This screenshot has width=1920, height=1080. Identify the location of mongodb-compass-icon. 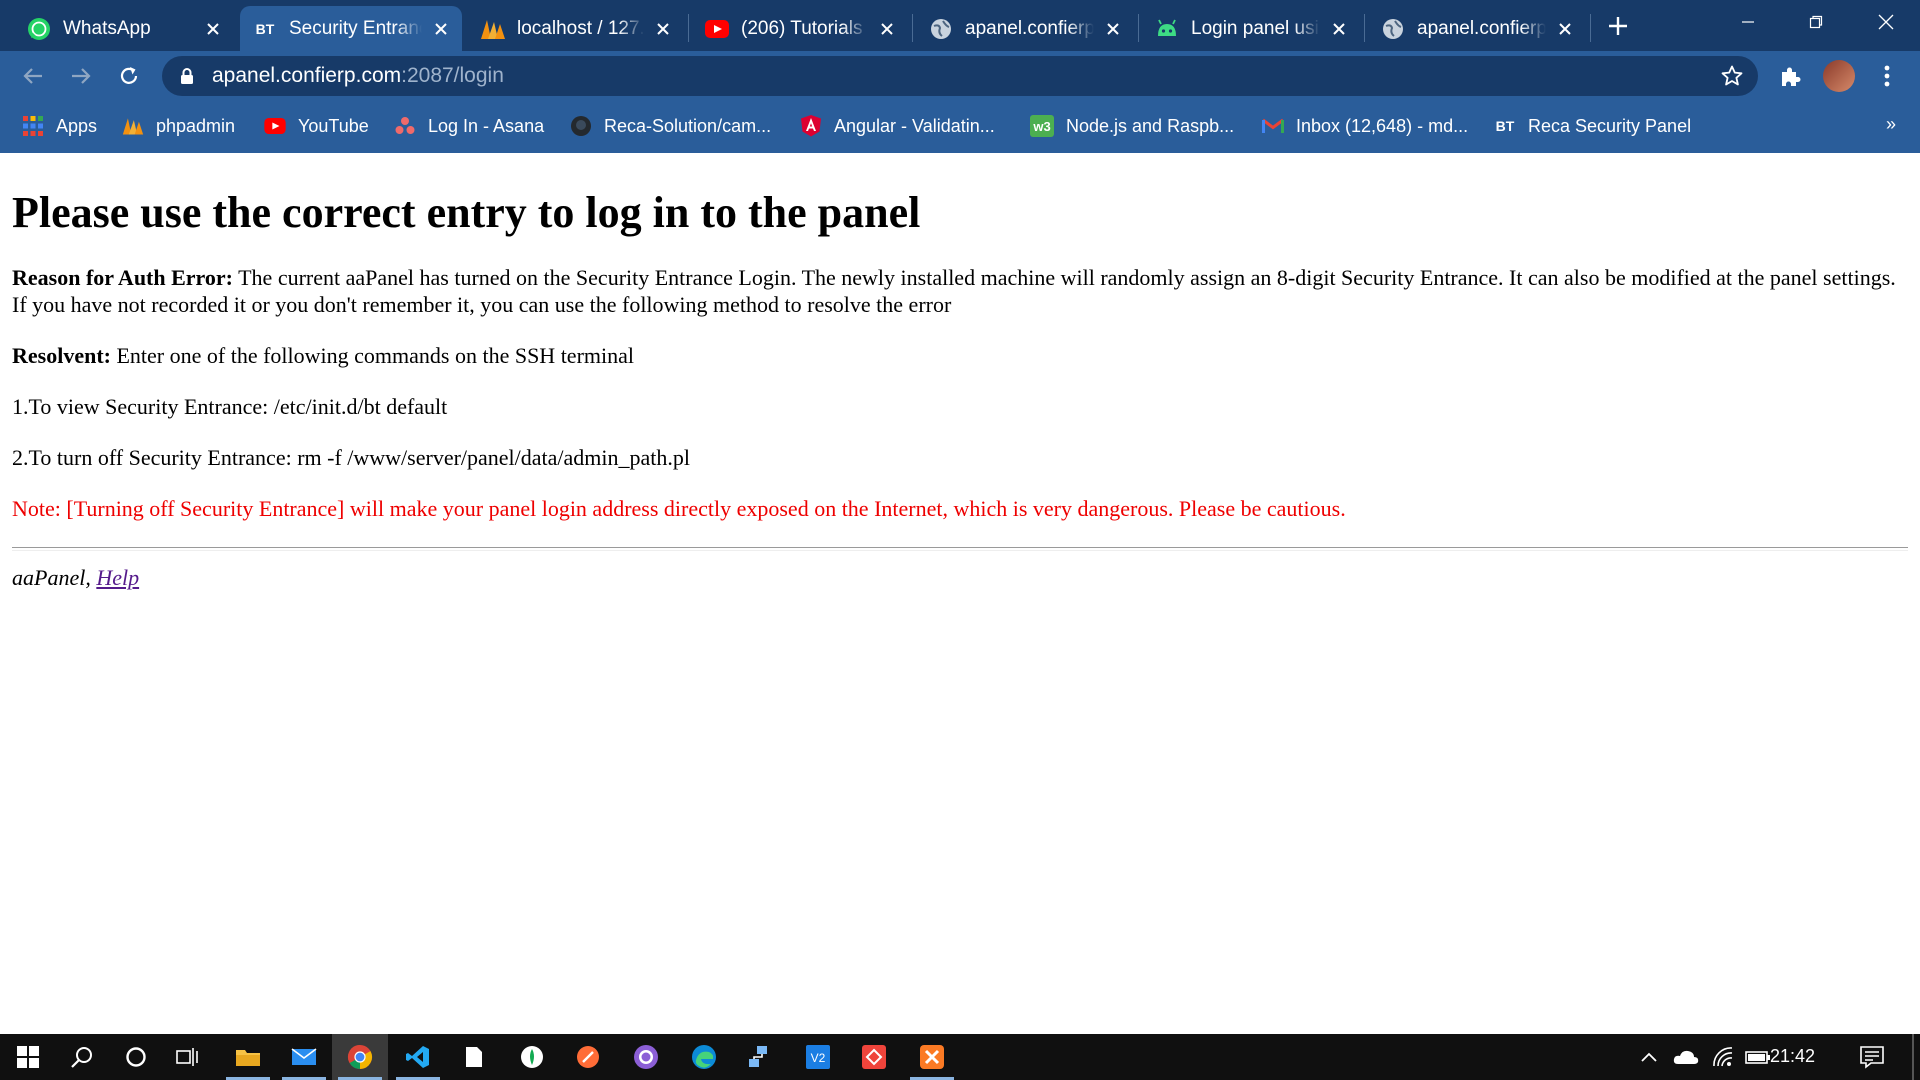
(532, 1057).